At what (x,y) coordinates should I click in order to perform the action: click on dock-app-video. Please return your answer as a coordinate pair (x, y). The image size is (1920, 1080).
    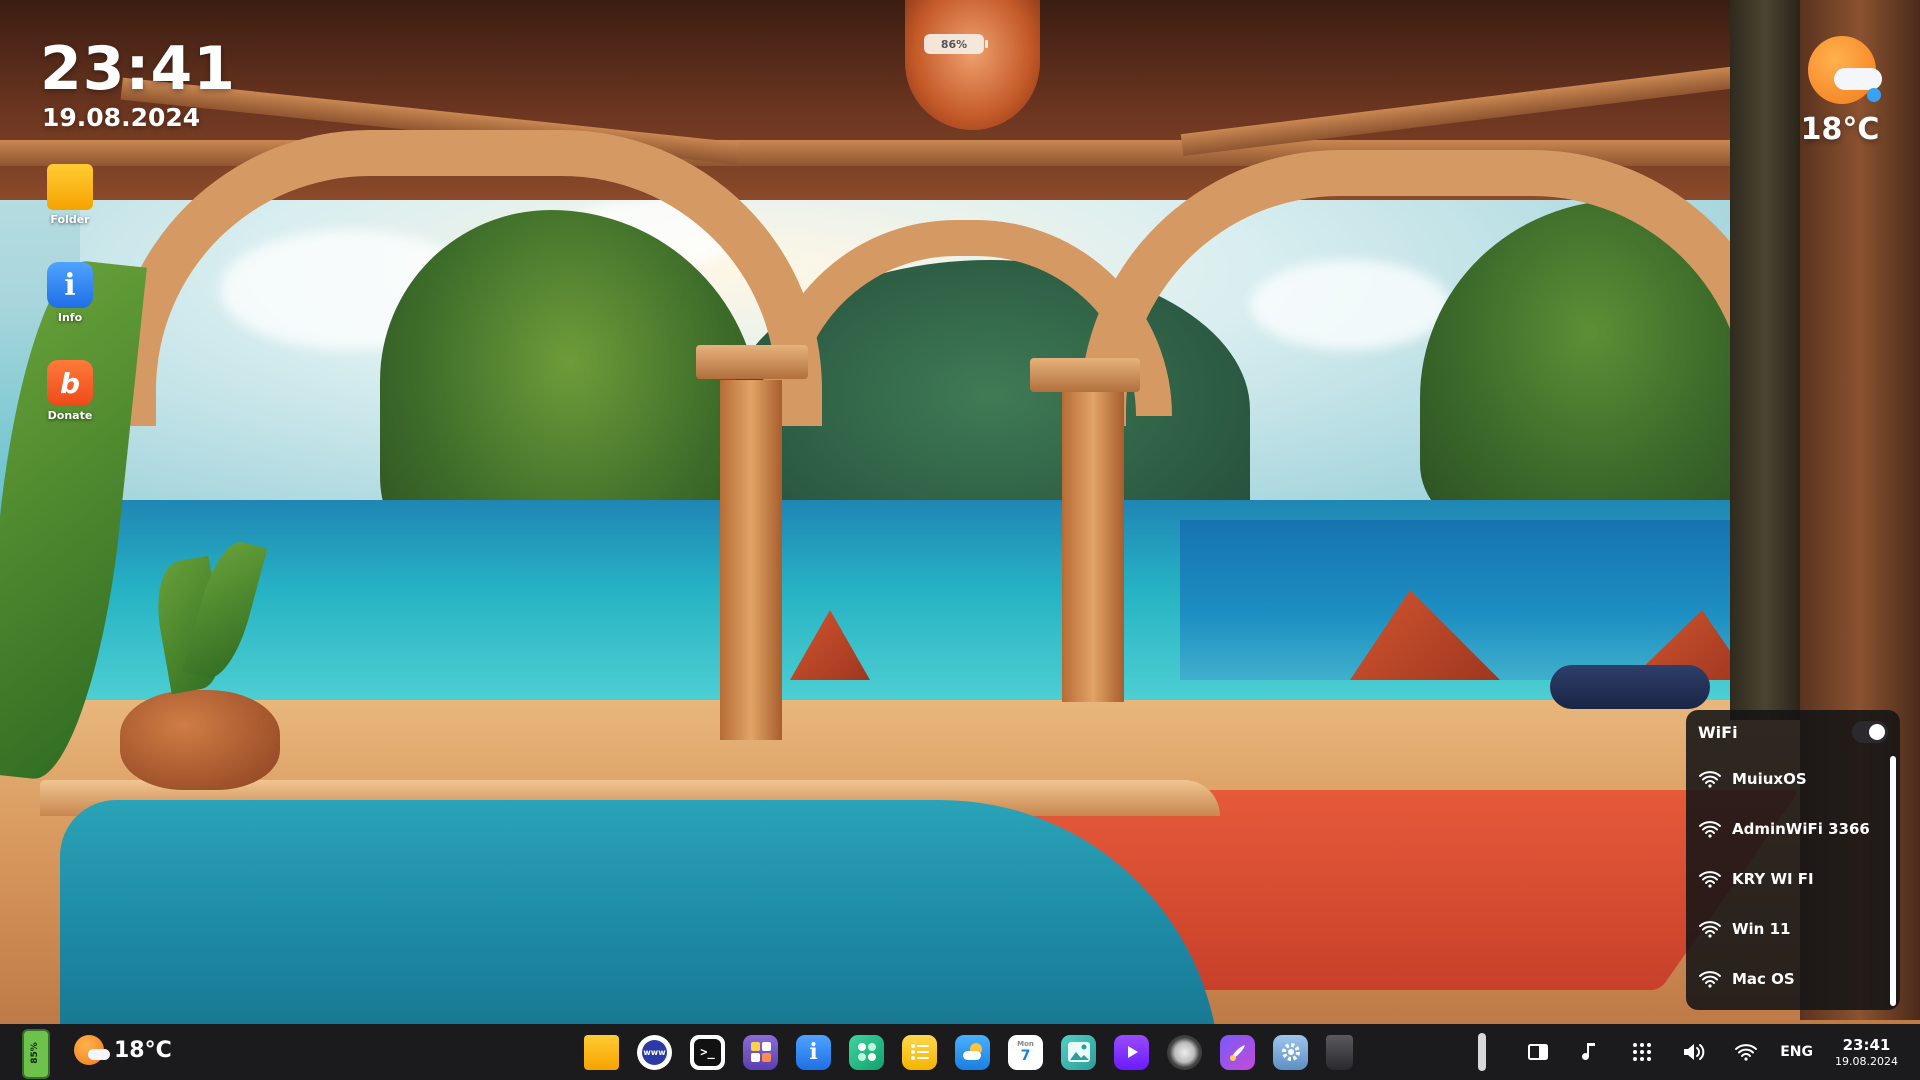
    Looking at the image, I should click on (1131, 1052).